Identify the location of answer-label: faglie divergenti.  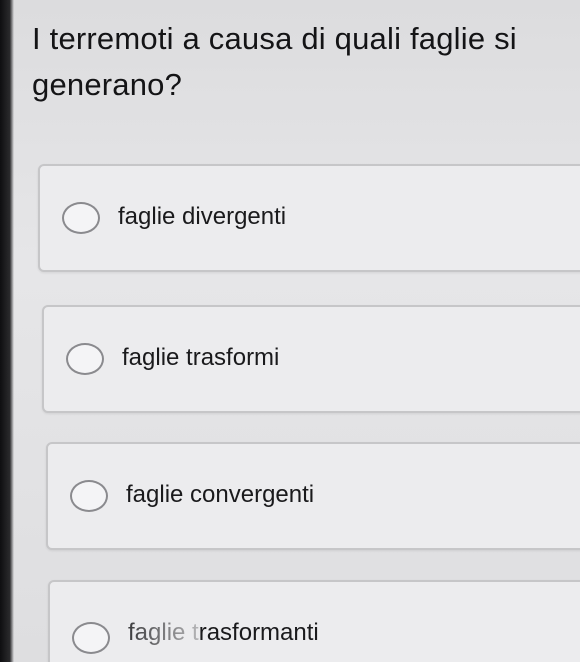
(202, 216).